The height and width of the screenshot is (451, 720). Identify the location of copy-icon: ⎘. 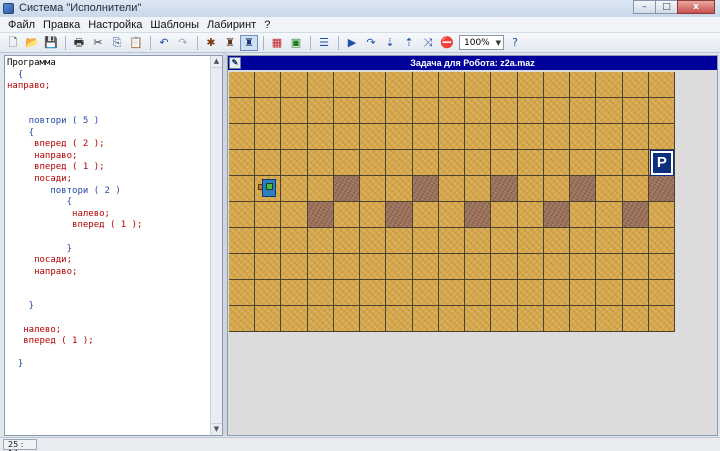
(117, 43).